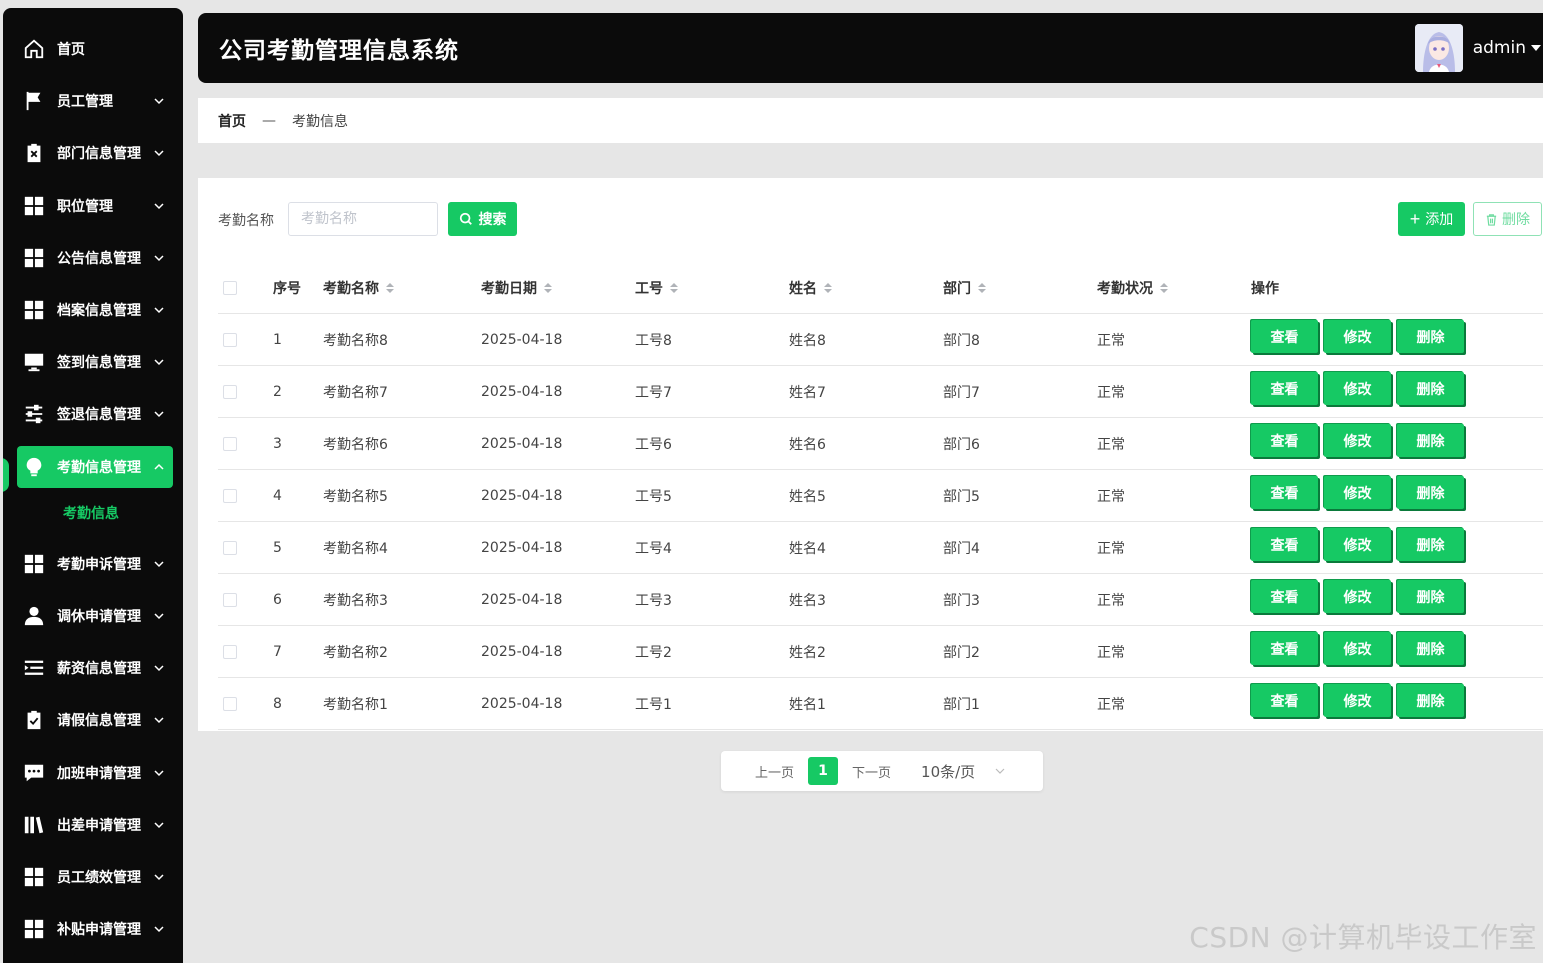 Image resolution: width=1543 pixels, height=963 pixels. What do you see at coordinates (774, 771) in the screenshot?
I see `prev-page-button: 上一页` at bounding box center [774, 771].